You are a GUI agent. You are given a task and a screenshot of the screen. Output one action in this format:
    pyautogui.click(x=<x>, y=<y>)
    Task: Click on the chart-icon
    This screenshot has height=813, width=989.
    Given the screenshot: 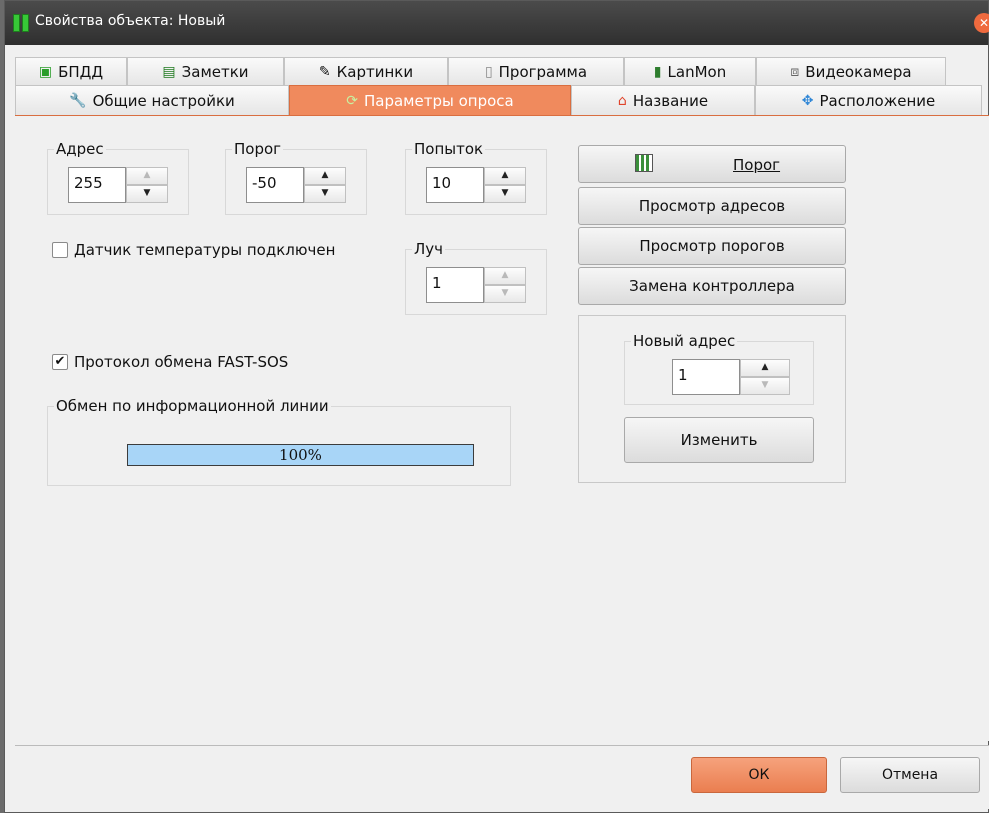 What is the action you would take?
    pyautogui.click(x=644, y=163)
    